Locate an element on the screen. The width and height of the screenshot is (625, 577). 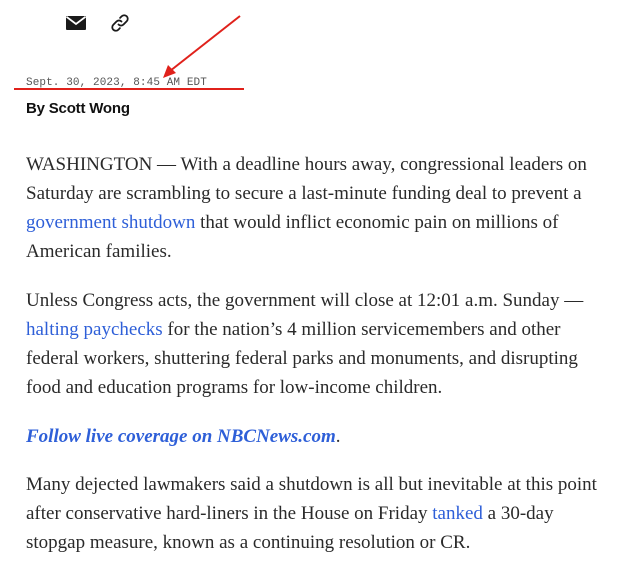
envelope-icon is located at coordinates (76, 23).